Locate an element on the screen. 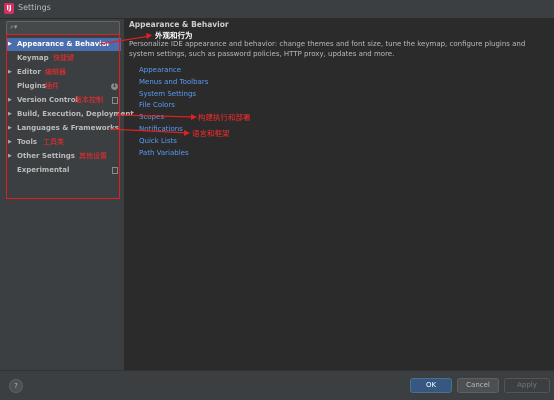 The image size is (554, 400). ok-button: OK is located at coordinates (431, 385).